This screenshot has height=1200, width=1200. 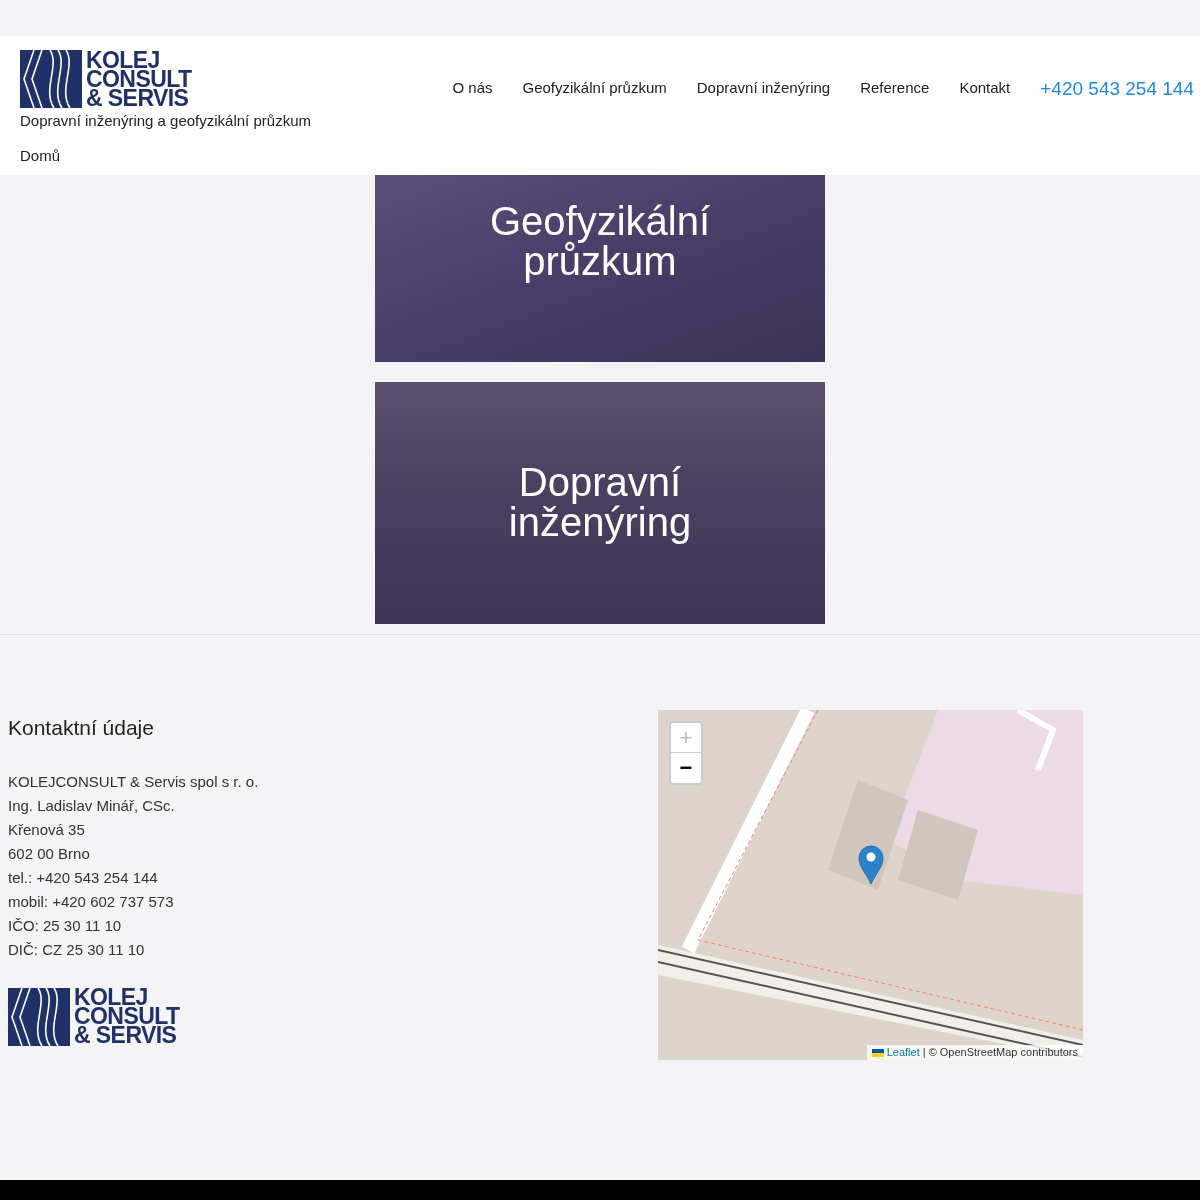 What do you see at coordinates (165, 155) in the screenshot?
I see `breadcrumb-link: Domů` at bounding box center [165, 155].